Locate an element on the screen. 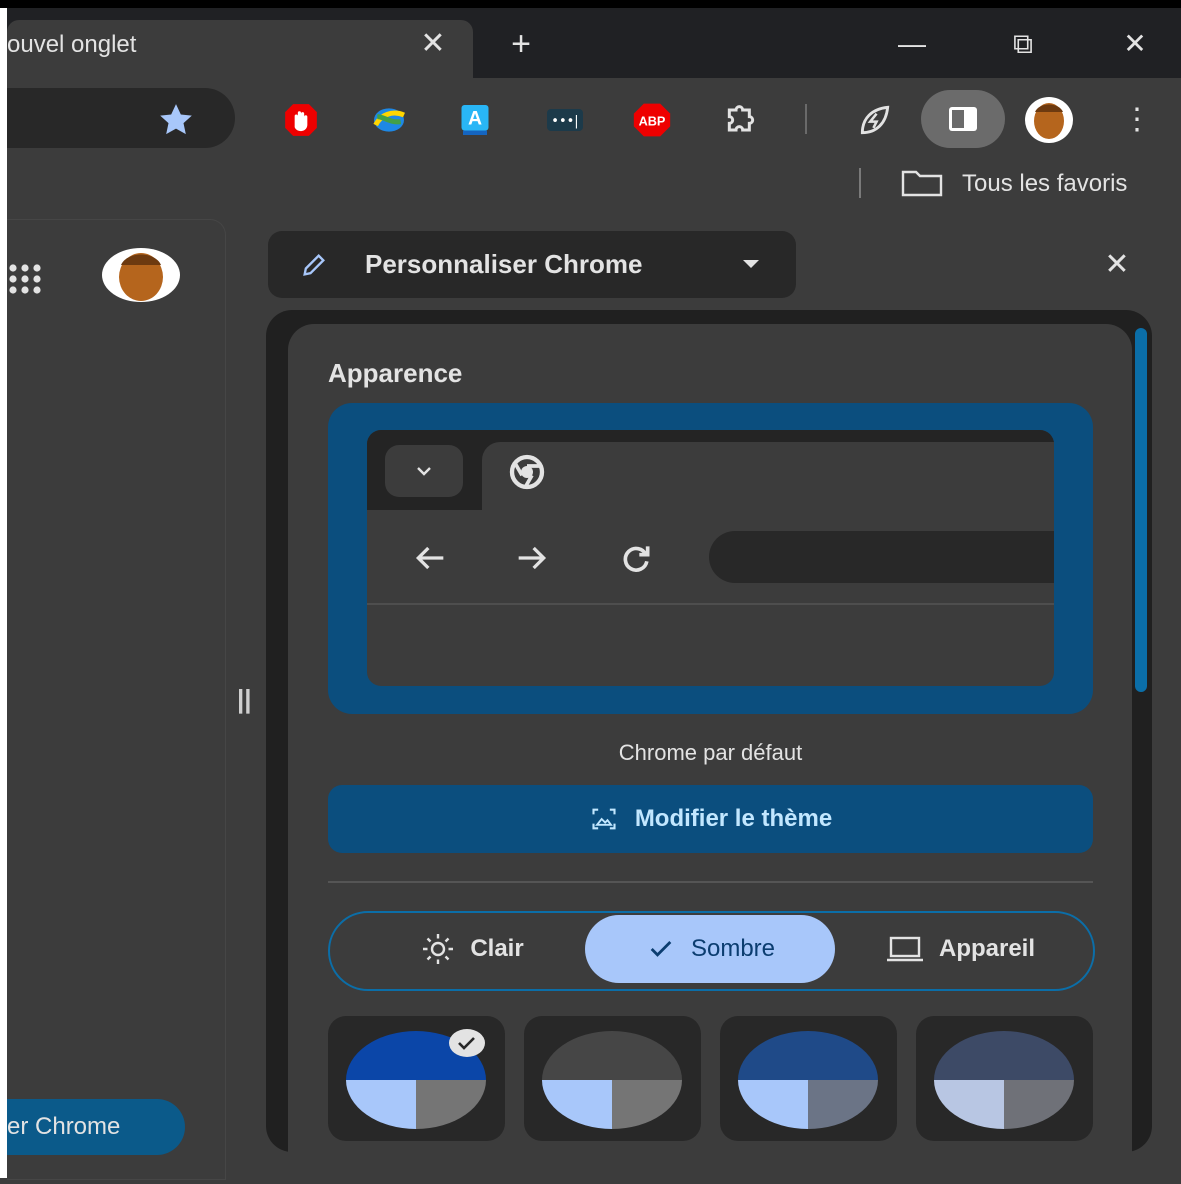  mode-dark-label: Sombre is located at coordinates (733, 948).